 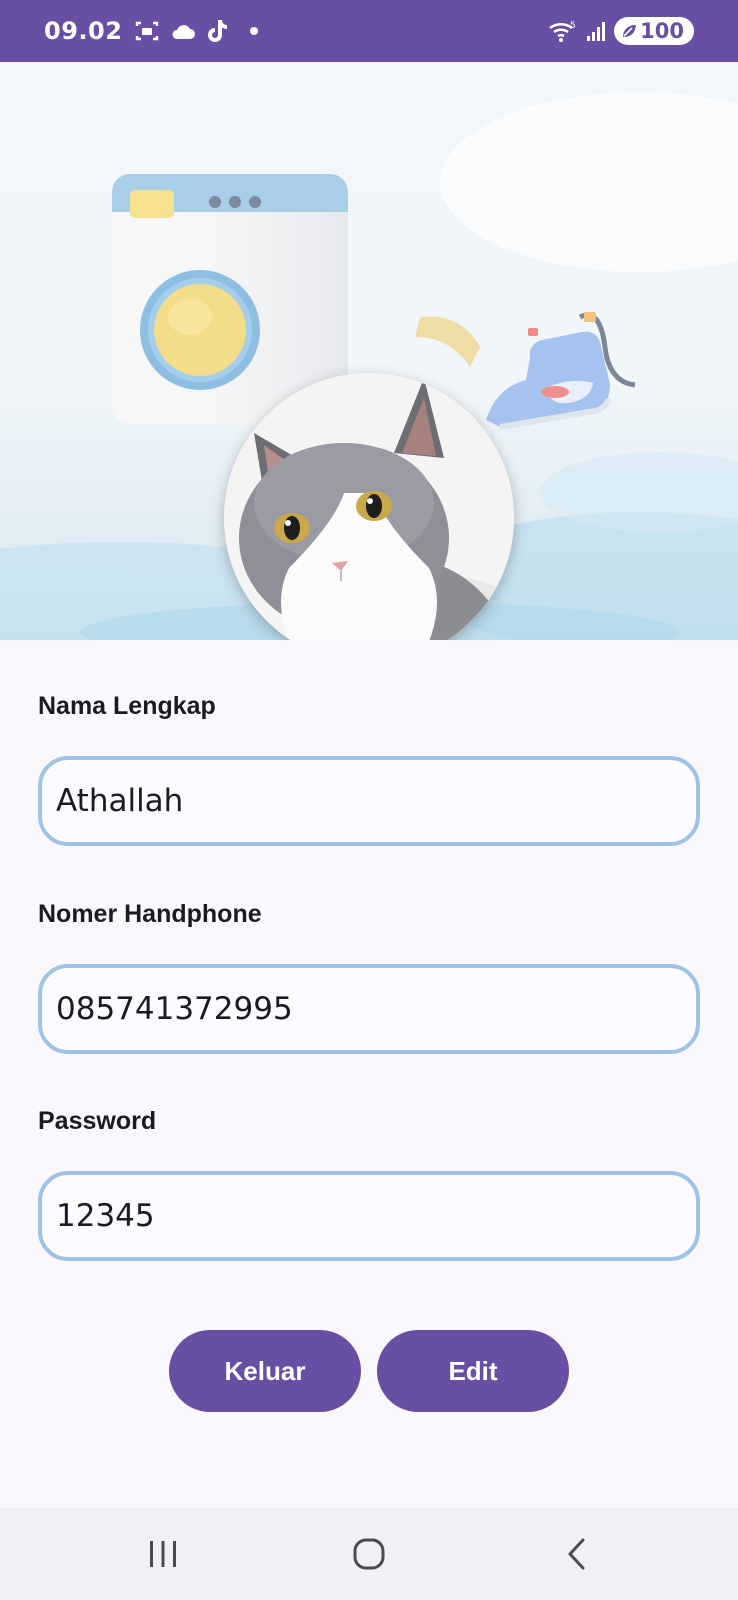 I want to click on battery-level: 100, so click(x=662, y=31).